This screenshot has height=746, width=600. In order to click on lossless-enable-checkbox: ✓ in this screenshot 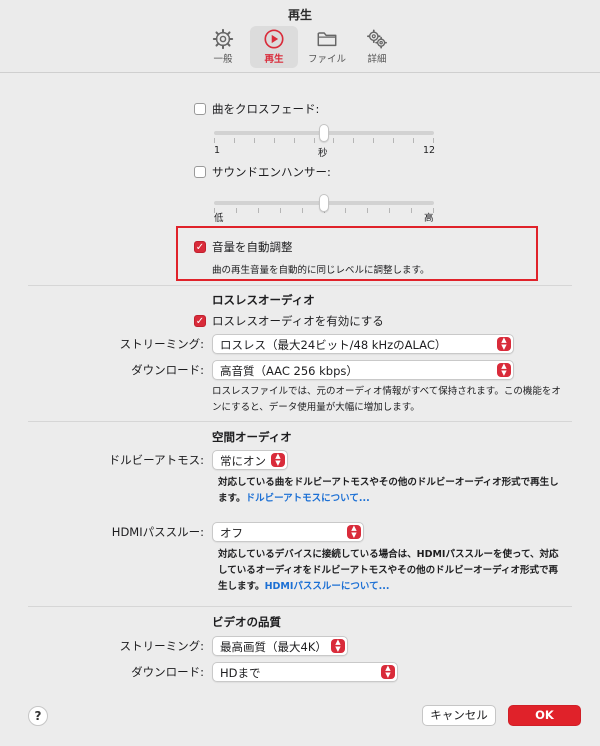, I will do `click(200, 321)`.